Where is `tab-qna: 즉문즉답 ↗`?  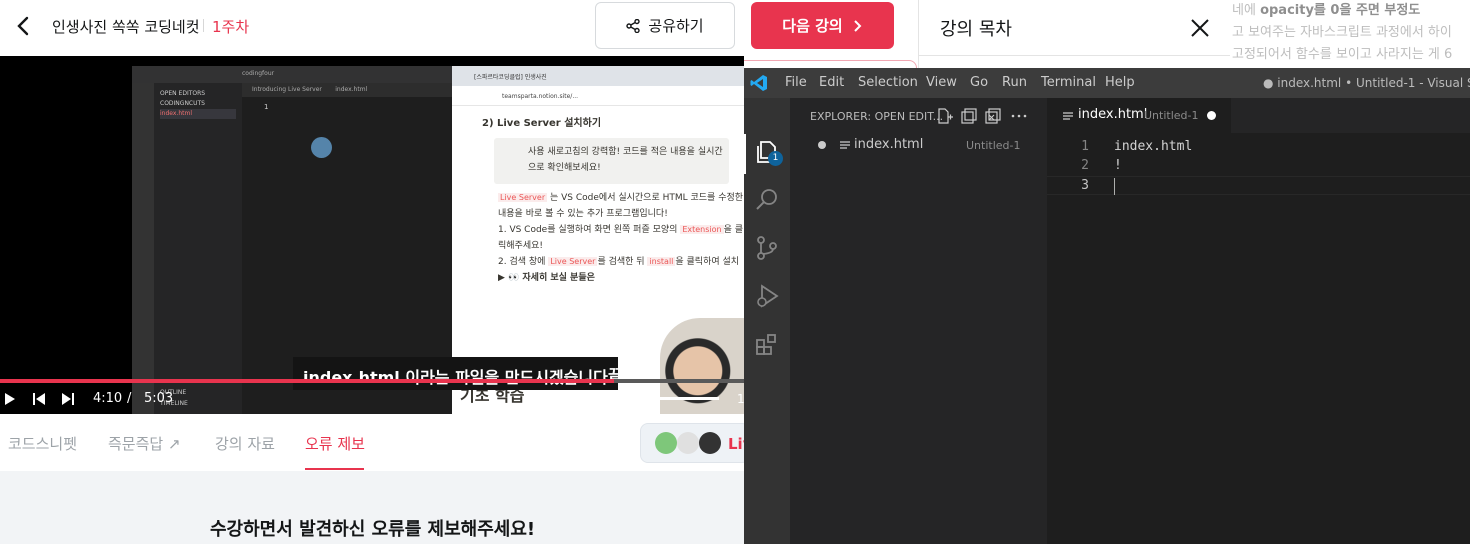
tab-qna: 즉문즉답 ↗ is located at coordinates (144, 443).